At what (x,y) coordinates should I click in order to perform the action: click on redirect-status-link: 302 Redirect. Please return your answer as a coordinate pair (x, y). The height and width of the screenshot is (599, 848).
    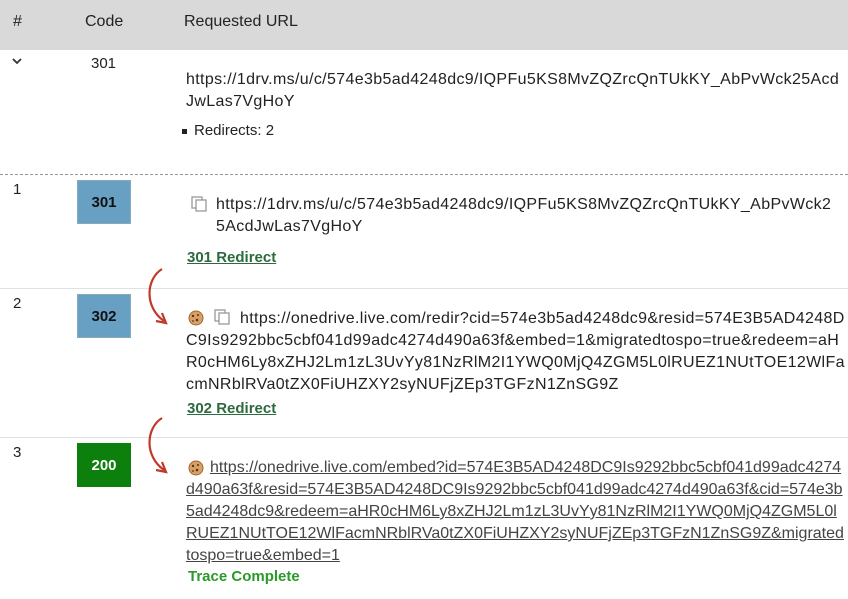
    Looking at the image, I should click on (231, 408).